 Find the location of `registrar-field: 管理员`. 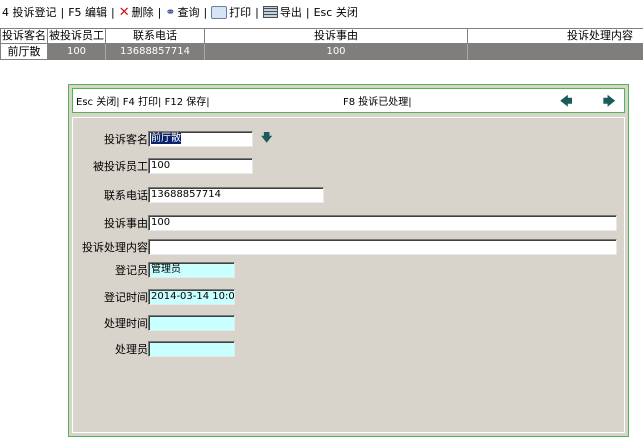

registrar-field: 管理员 is located at coordinates (191, 270).